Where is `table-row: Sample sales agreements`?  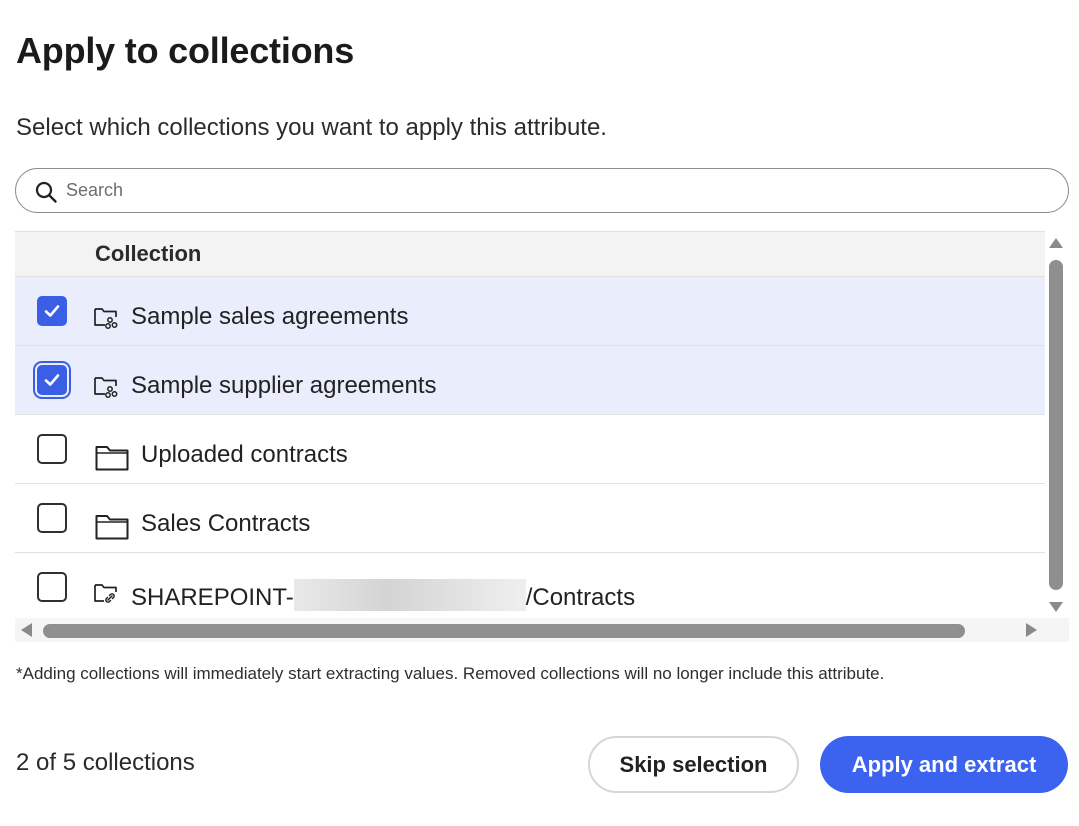 table-row: Sample sales agreements is located at coordinates (530, 311).